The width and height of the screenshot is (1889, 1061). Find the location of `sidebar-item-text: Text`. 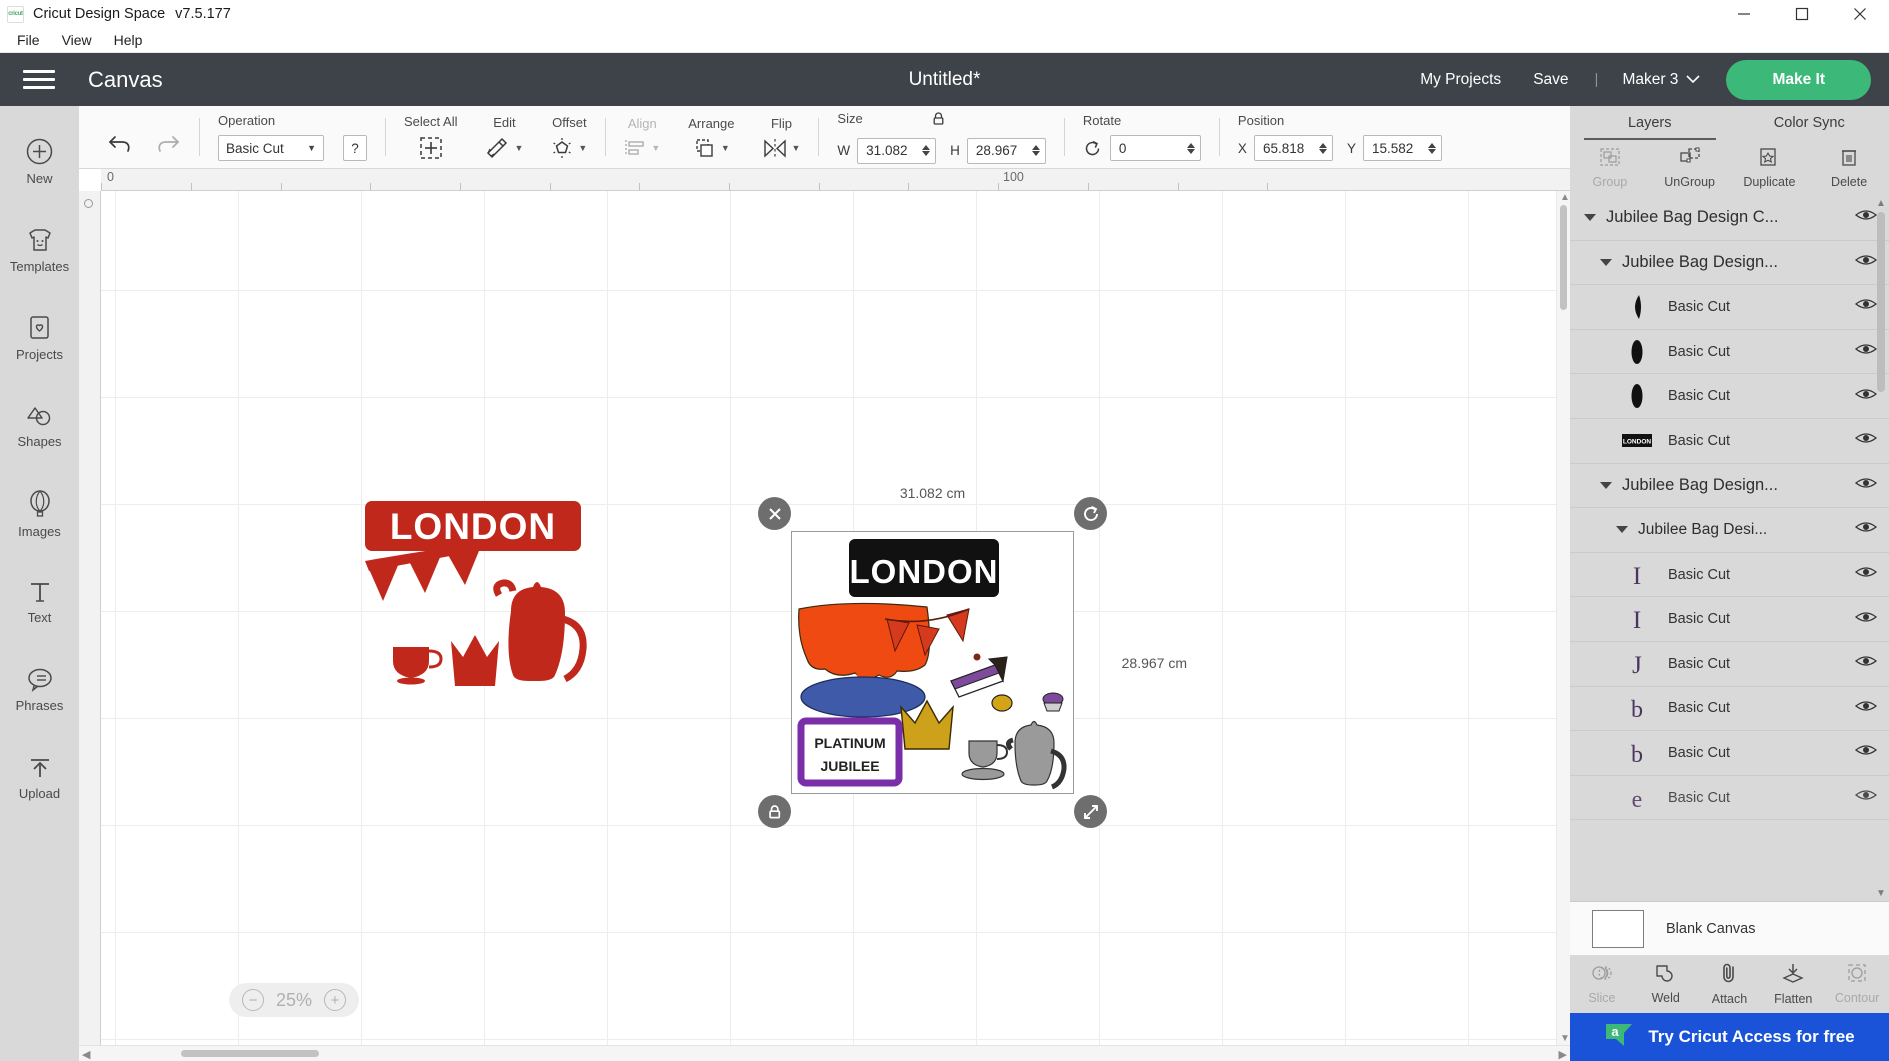

sidebar-item-text: Text is located at coordinates (39, 602).